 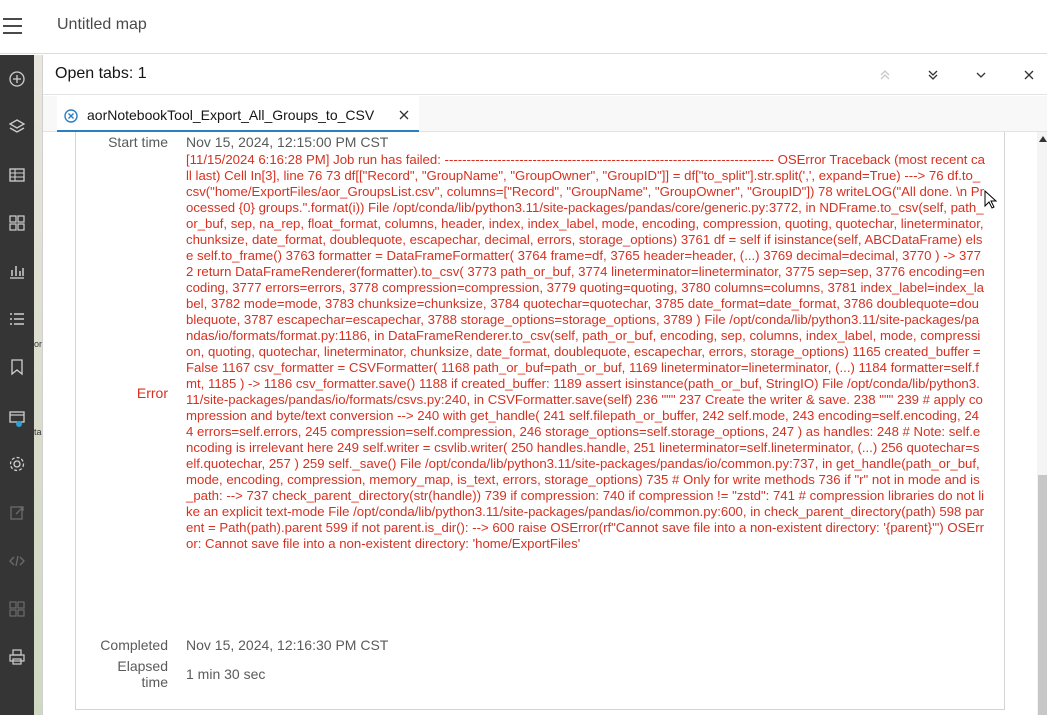 What do you see at coordinates (17, 367) in the screenshot?
I see `bookmark-icon` at bounding box center [17, 367].